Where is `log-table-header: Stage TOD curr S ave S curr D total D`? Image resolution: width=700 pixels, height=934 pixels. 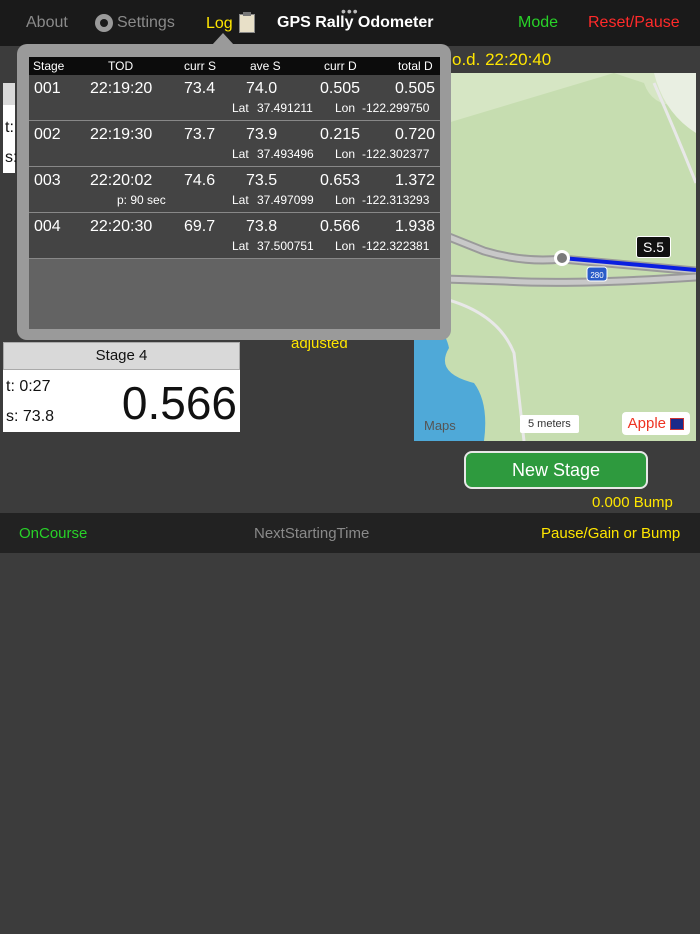 log-table-header: Stage TOD curr S ave S curr D total D is located at coordinates (234, 66).